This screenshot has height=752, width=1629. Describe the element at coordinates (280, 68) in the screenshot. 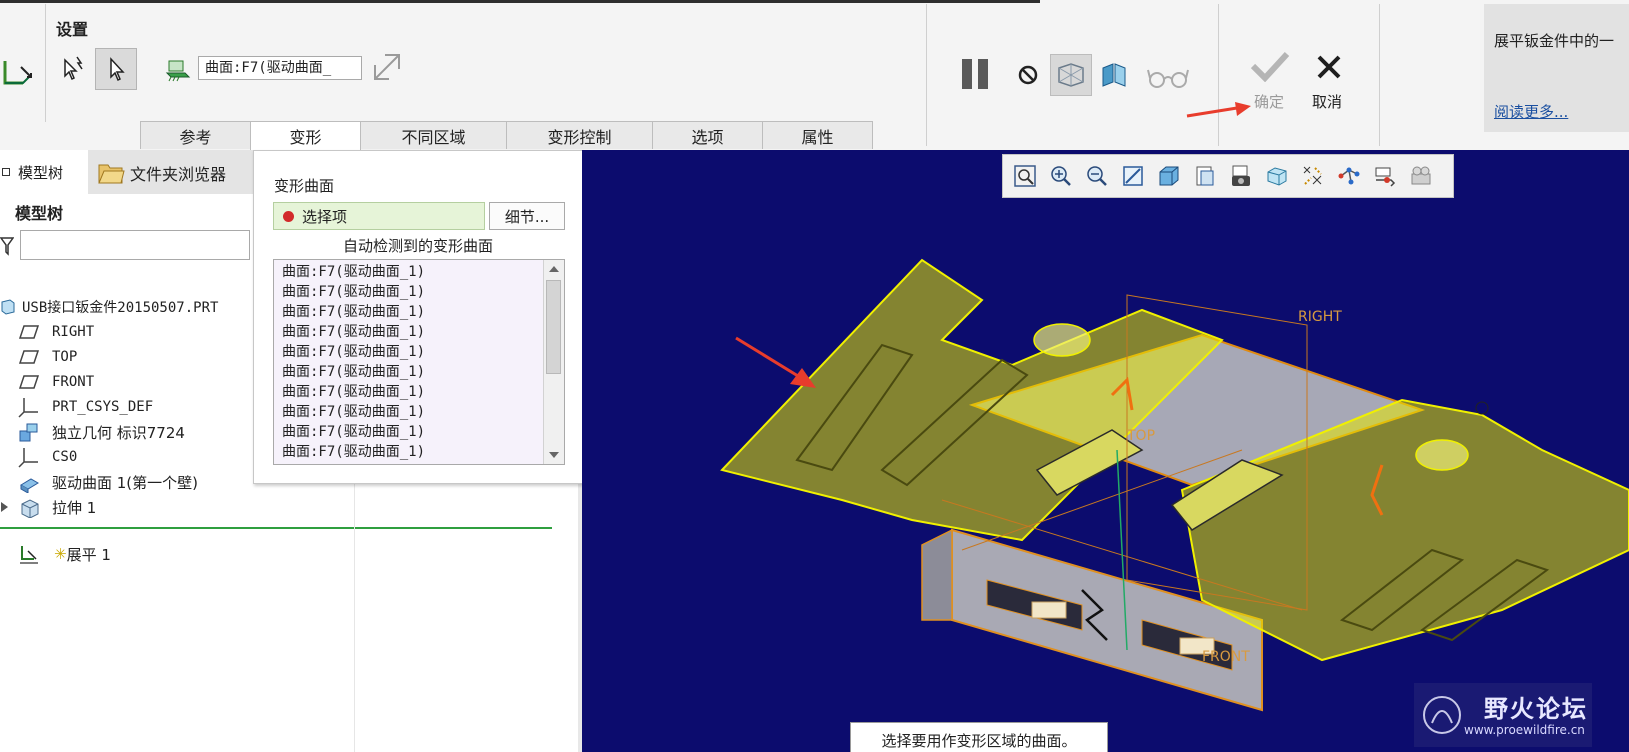

I see `deform-surface-field: 曲面:F7(驱动曲面_` at that location.